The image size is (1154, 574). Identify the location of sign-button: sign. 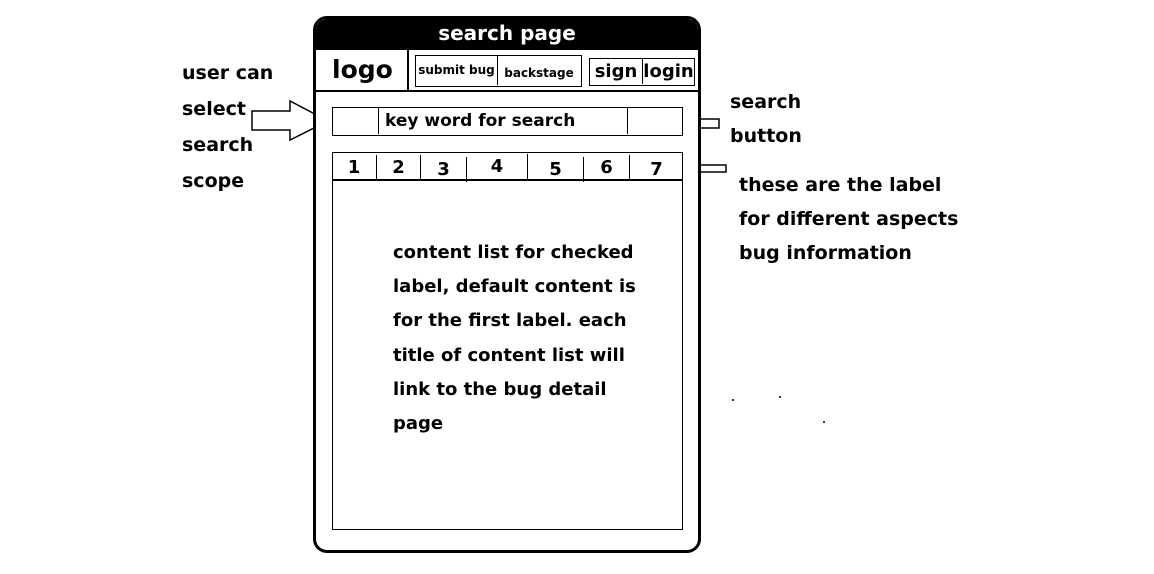
(616, 71).